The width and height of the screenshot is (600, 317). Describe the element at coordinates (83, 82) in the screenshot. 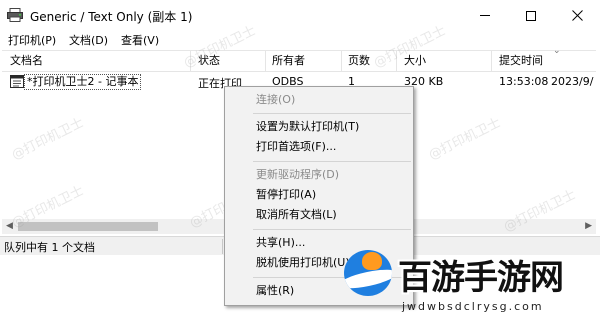

I see `document-name: *打印机卫士2 - 记事本` at that location.